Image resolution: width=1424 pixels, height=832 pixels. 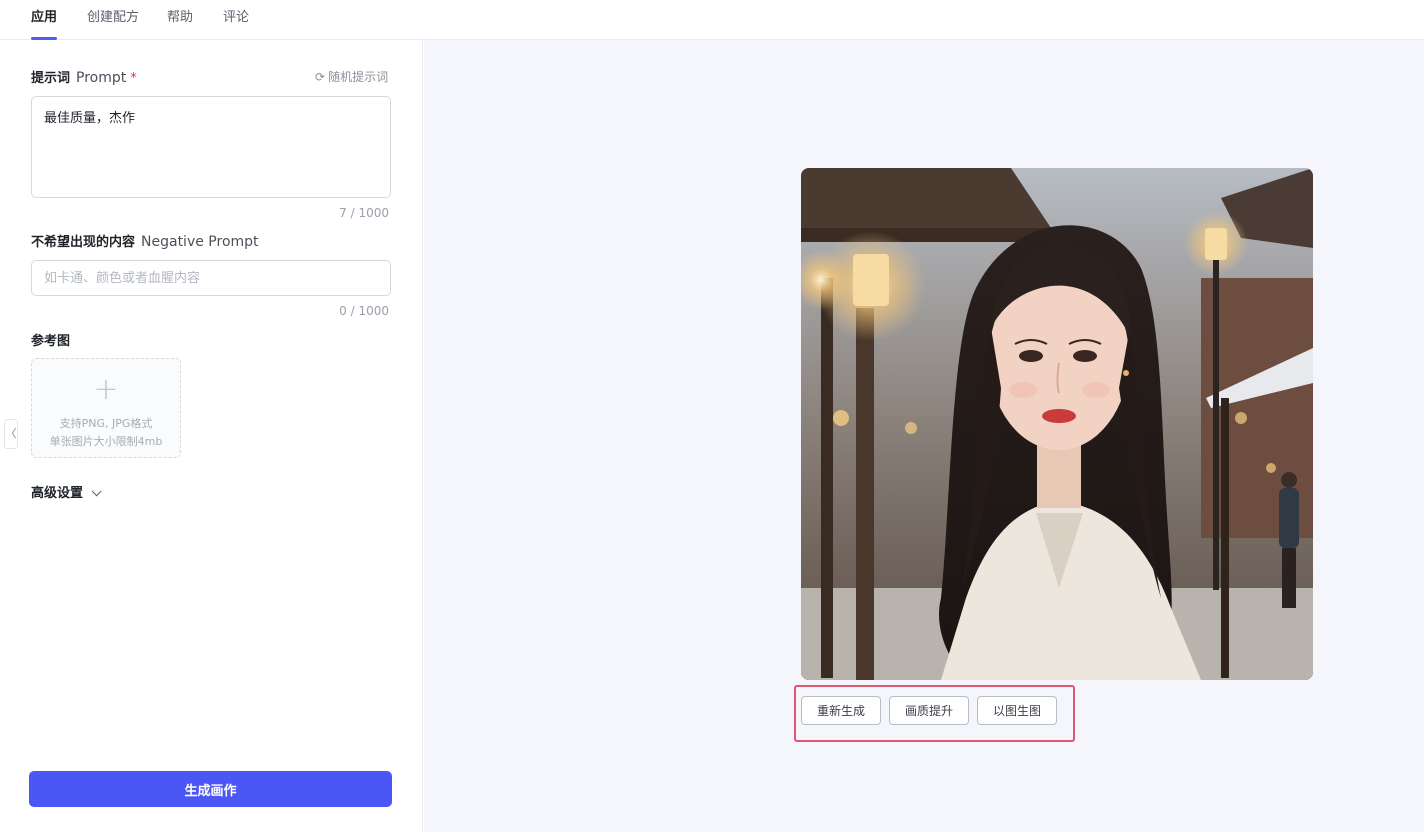 I want to click on tab-create-recipe: 创建配方, so click(x=113, y=23).